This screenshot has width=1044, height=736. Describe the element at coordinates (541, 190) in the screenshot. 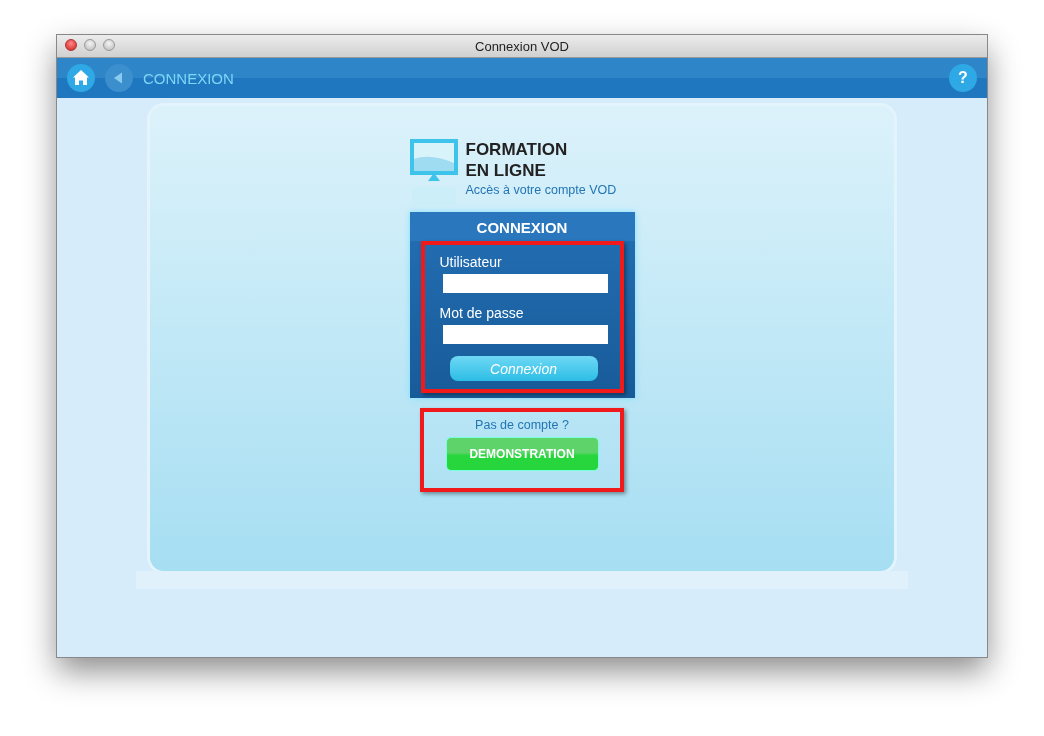

I see `logo-subtitle: Accès à votre compte VOD` at that location.